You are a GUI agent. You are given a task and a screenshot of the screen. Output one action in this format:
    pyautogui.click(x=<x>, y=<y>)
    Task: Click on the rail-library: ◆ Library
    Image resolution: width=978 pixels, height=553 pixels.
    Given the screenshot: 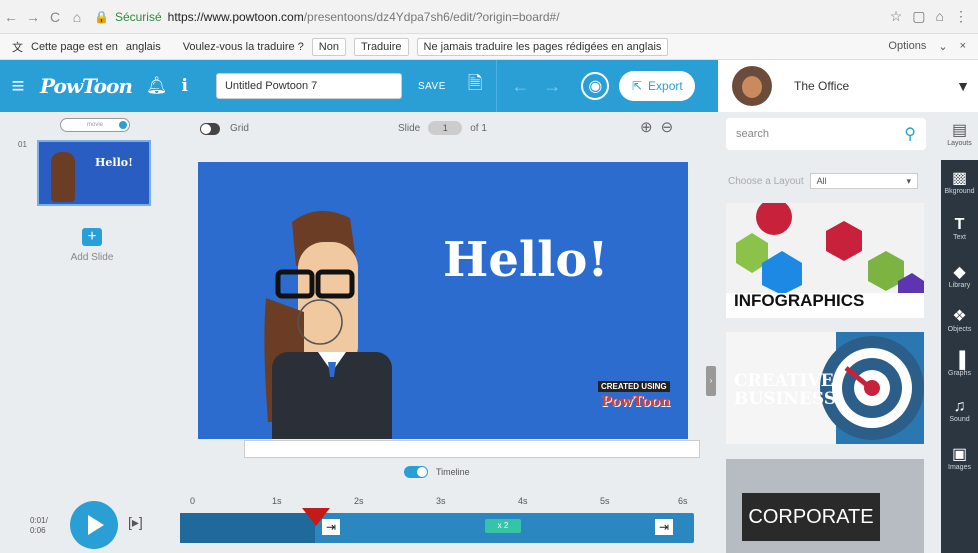 What is the action you would take?
    pyautogui.click(x=959, y=275)
    